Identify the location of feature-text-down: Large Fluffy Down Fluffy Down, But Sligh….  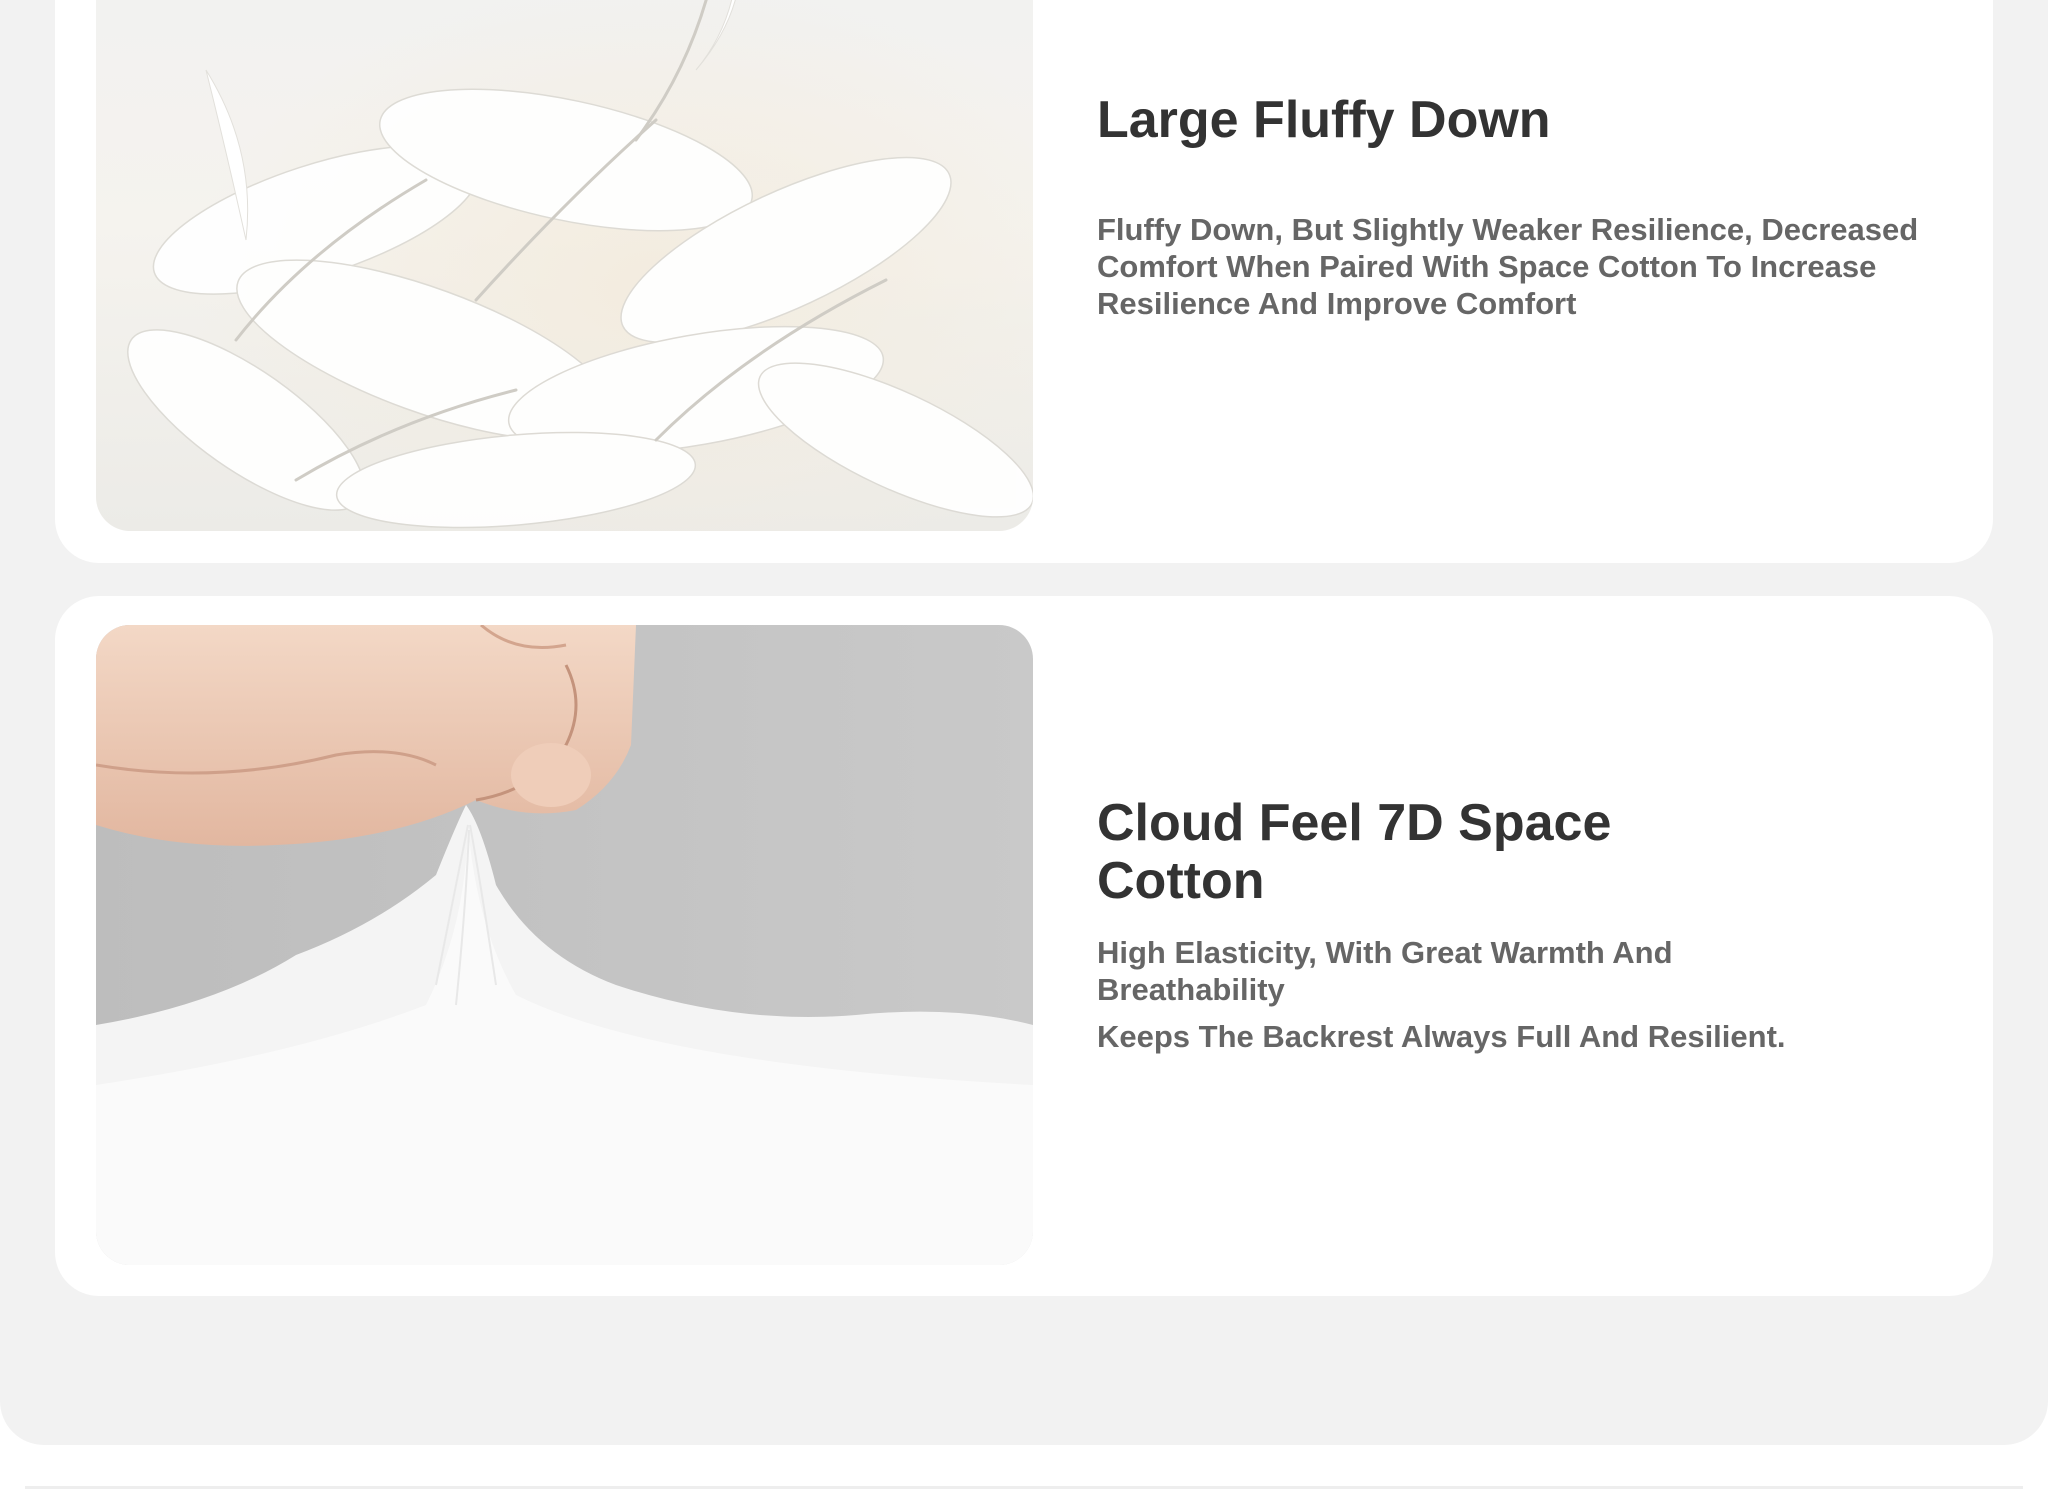
(1517, 206).